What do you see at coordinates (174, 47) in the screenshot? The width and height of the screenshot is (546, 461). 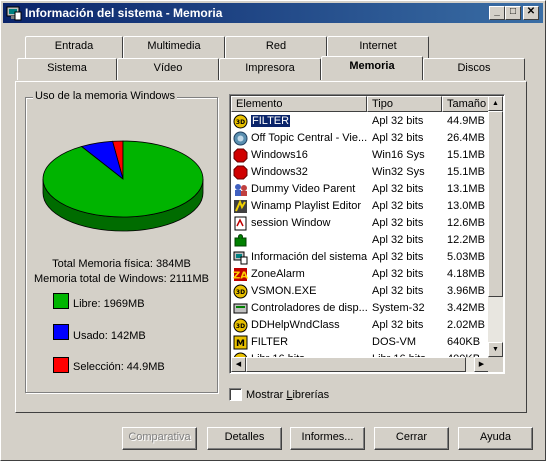 I see `tab-multimedia: Multimedia` at bounding box center [174, 47].